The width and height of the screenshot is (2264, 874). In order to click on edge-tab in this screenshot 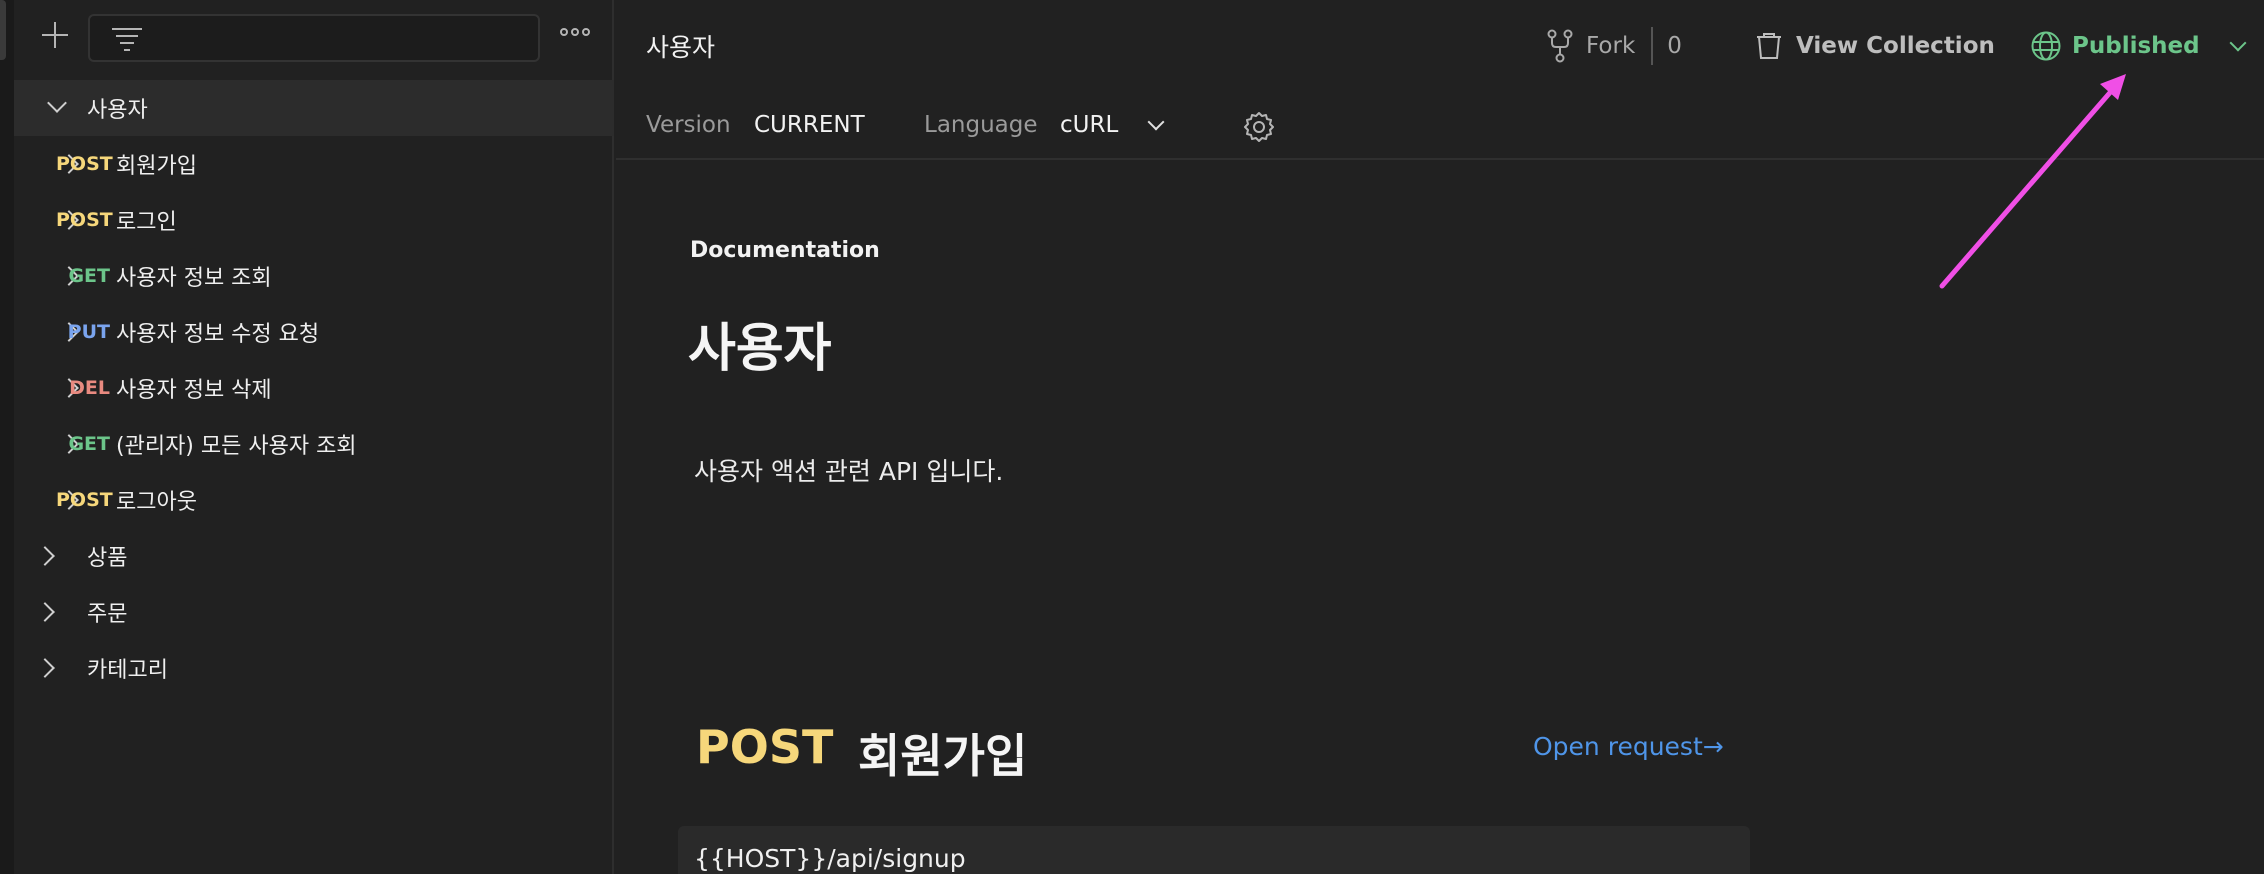, I will do `click(3, 30)`.